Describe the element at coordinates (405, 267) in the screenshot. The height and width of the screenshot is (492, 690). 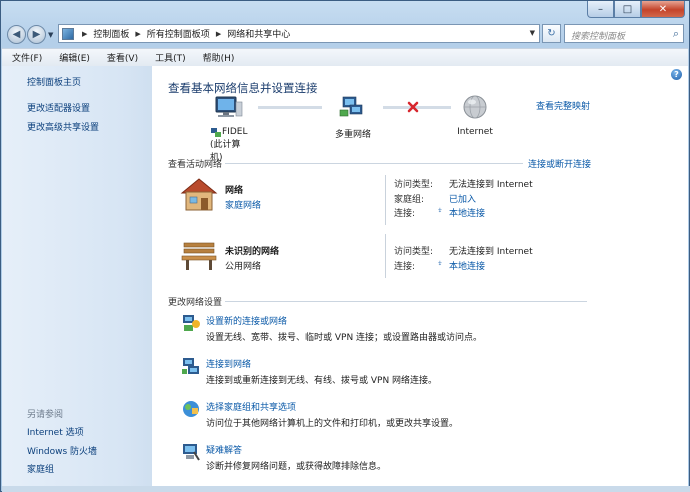
I see `network-2-connection-key: 连接:` at that location.